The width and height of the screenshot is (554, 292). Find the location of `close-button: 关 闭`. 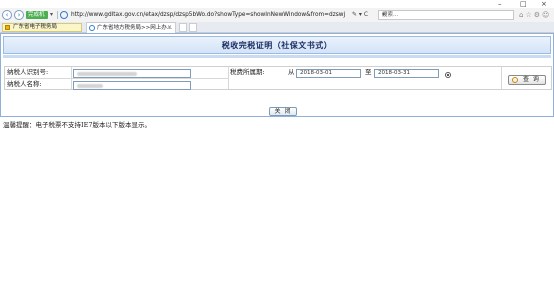

close-button: 关 闭 is located at coordinates (283, 111).